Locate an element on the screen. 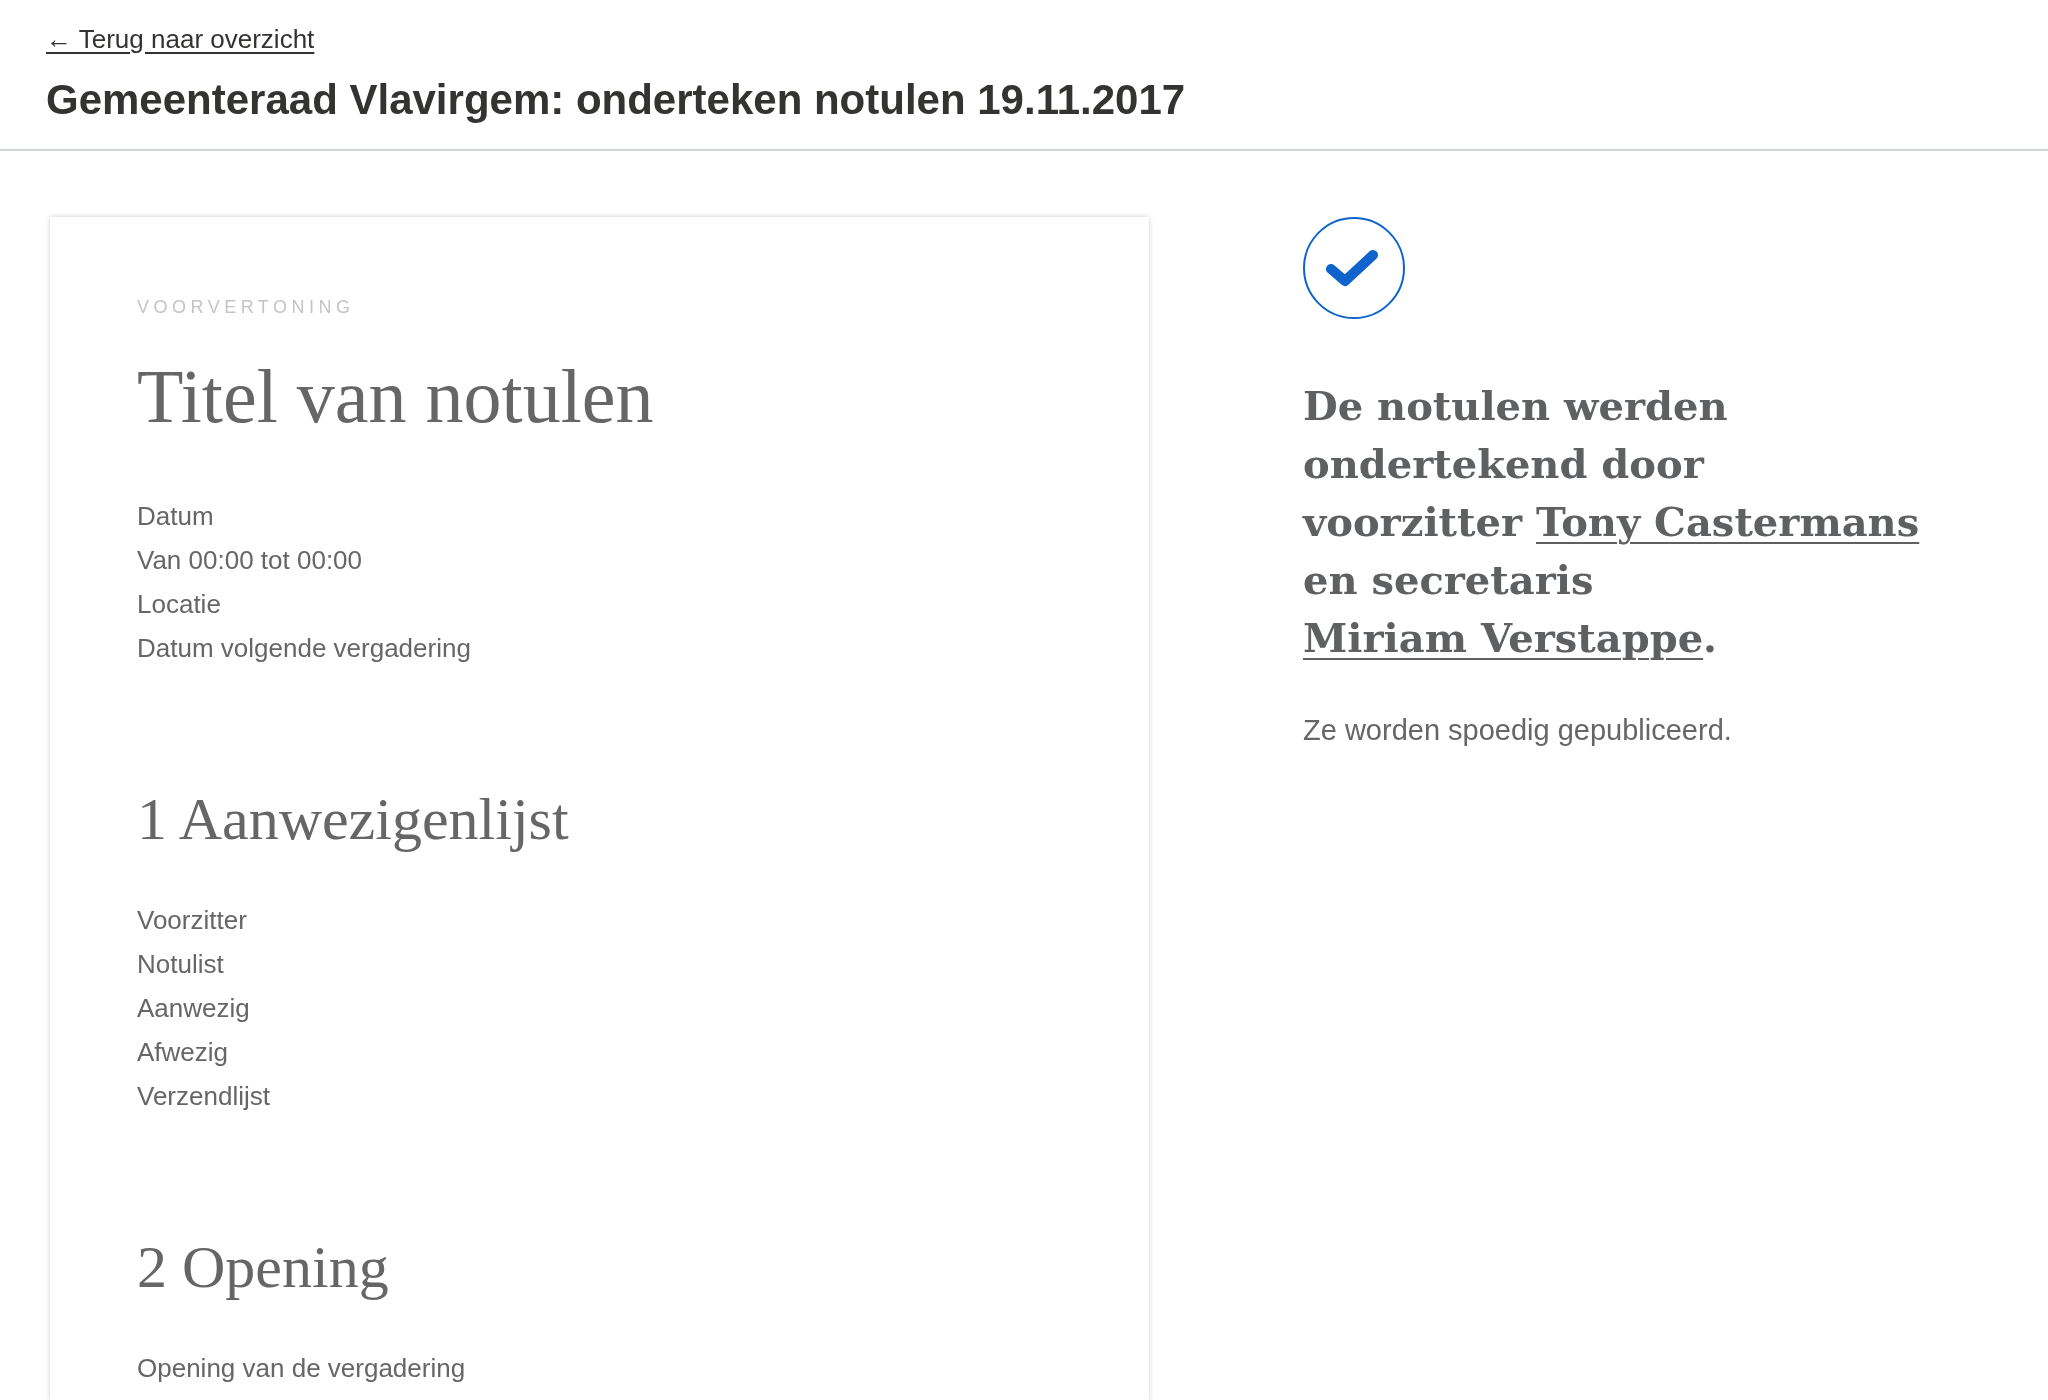 The image size is (2048, 1400). section-line: Voorzitter is located at coordinates (192, 920).